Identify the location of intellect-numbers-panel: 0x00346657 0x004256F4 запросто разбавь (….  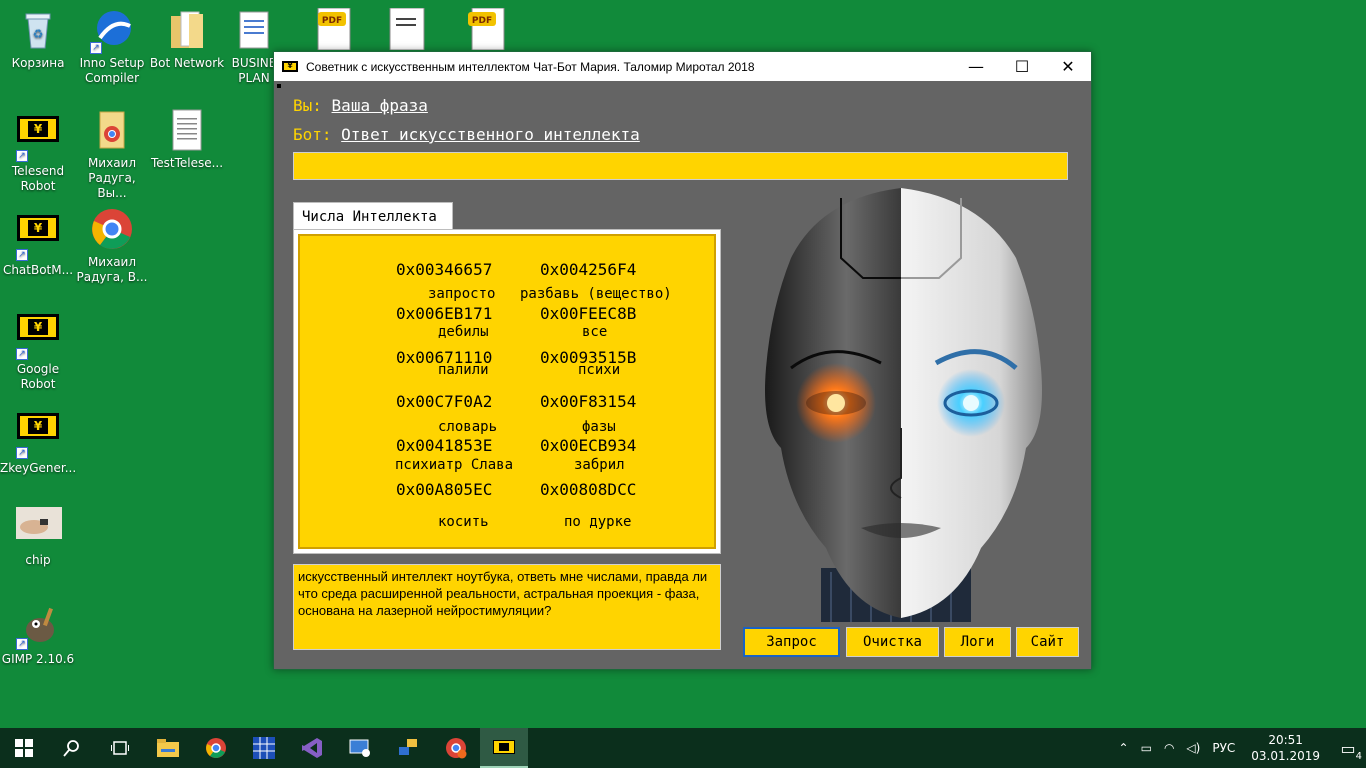
(507, 391).